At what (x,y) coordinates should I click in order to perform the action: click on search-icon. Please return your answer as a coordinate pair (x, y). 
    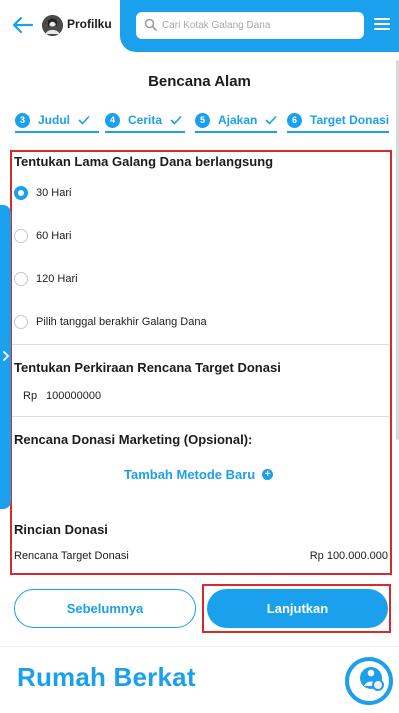
    Looking at the image, I should click on (150, 24).